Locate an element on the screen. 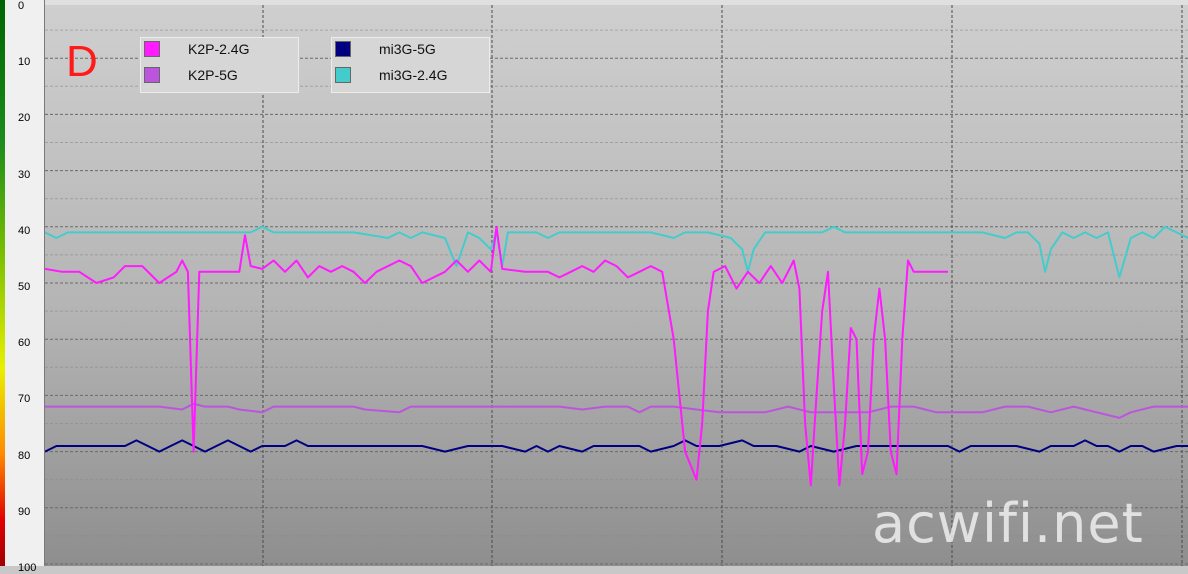 Image resolution: width=1188 pixels, height=574 pixels. series-line-mi3g-5g is located at coordinates (616, 446).